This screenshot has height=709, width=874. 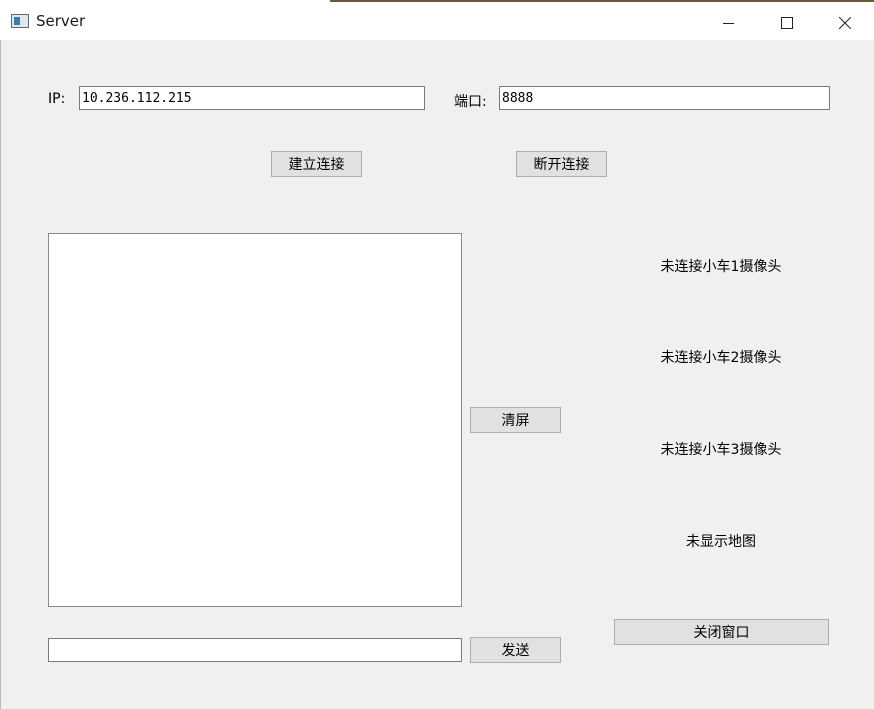 I want to click on close-window-button: 关闭窗口, so click(x=721, y=632).